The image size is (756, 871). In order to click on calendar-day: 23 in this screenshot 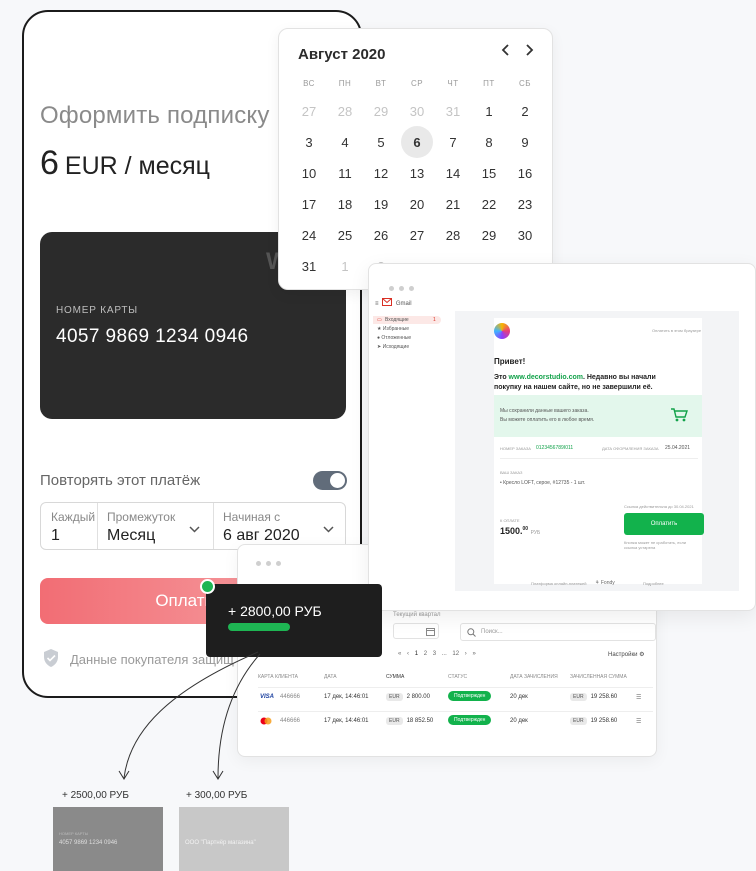, I will do `click(525, 204)`.